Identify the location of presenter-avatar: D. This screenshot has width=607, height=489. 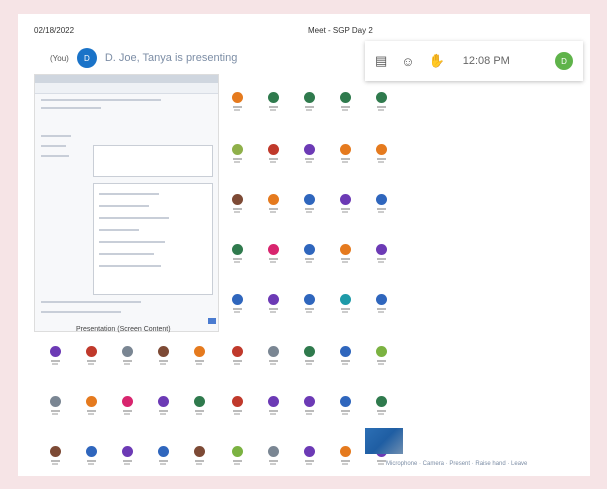
(86, 58).